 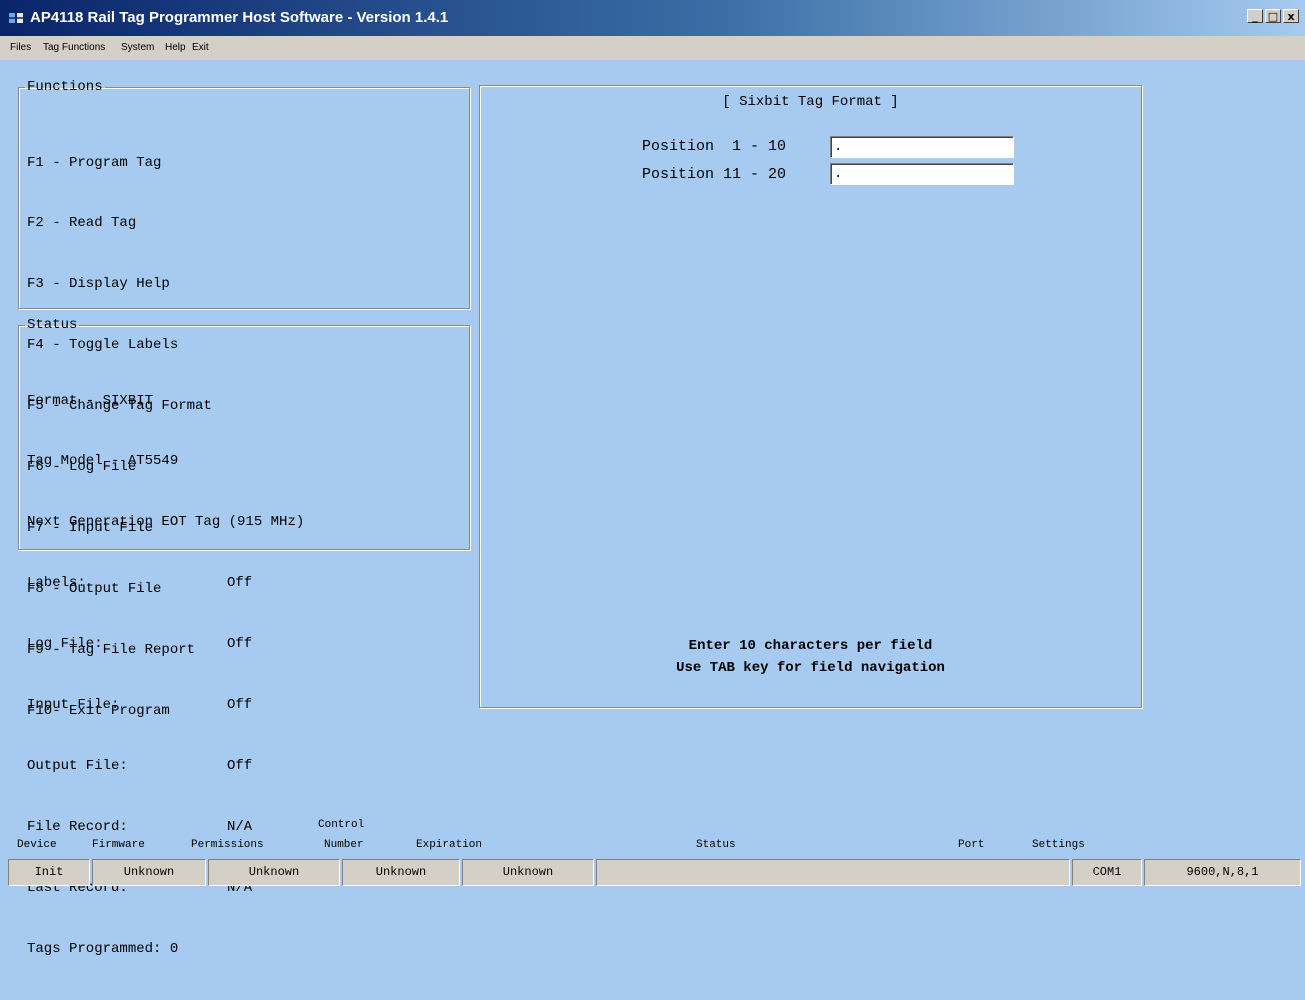 What do you see at coordinates (77, 826) in the screenshot?
I see `status-file-record-label: File Record:` at bounding box center [77, 826].